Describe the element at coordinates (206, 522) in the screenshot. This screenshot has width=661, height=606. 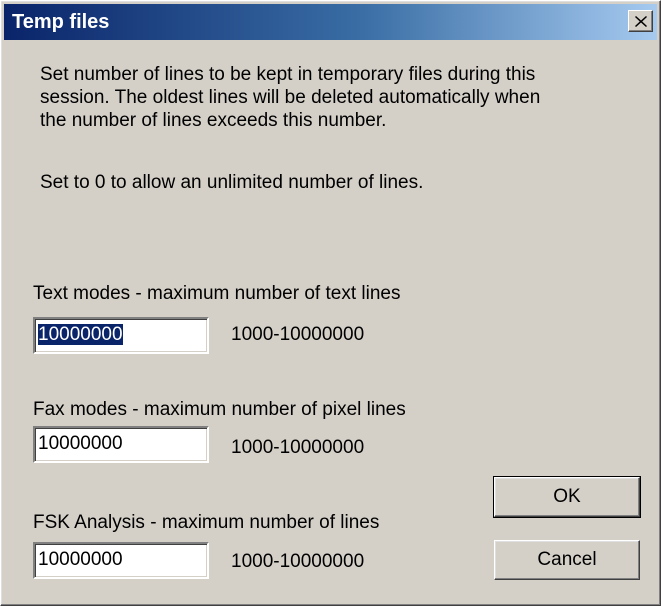
I see `fsk-analysis-label: FSK Analysis - maximum number of lines` at that location.